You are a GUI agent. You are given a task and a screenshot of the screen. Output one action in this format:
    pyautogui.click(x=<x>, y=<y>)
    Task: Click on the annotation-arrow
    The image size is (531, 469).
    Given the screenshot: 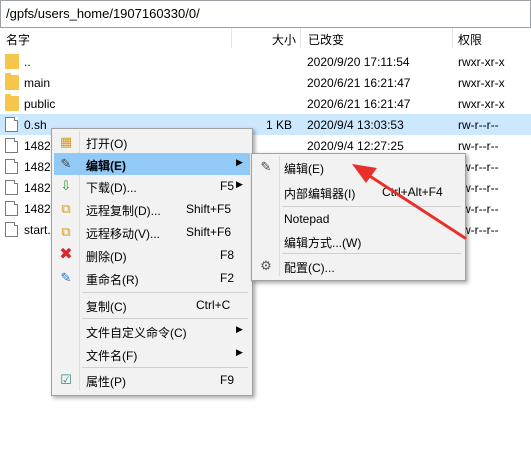 What is the action you would take?
    pyautogui.click(x=409, y=202)
    